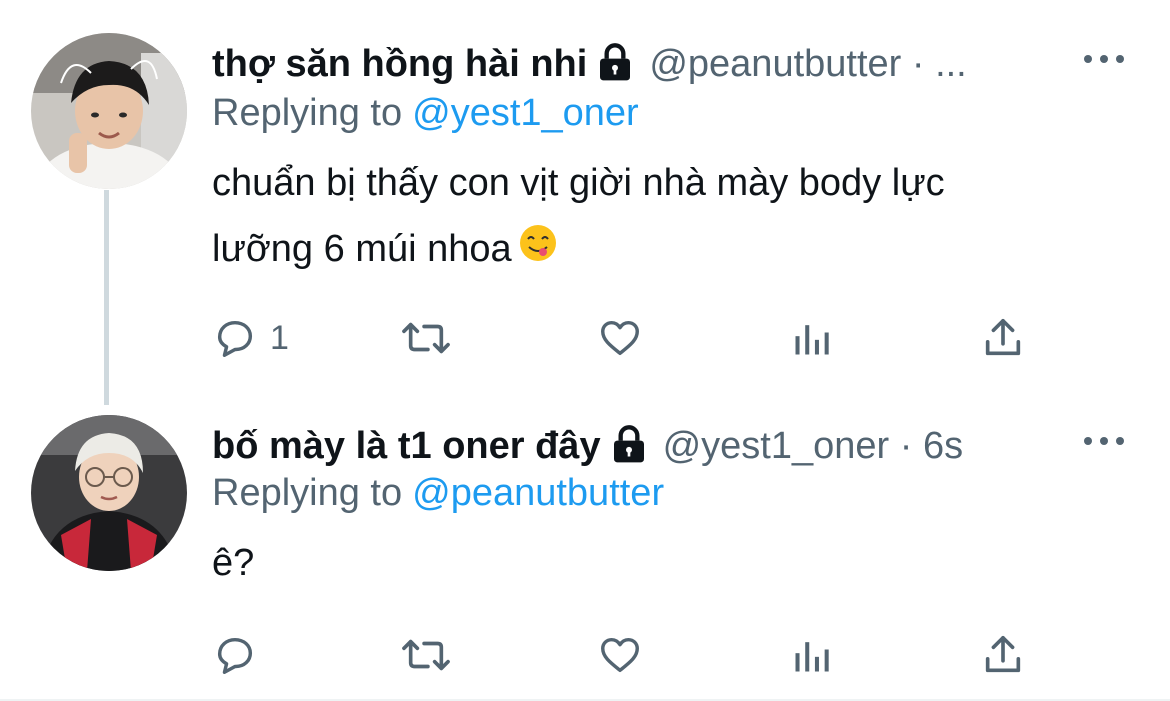  I want to click on display-name: thợ săn hồng hài nhi, so click(399, 64).